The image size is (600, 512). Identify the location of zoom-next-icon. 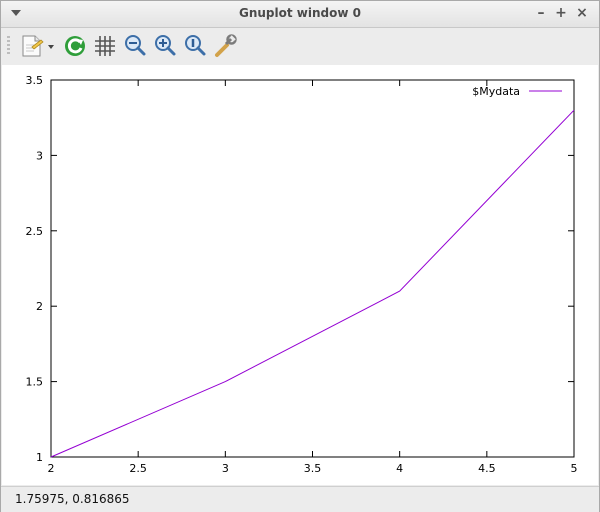
(165, 45).